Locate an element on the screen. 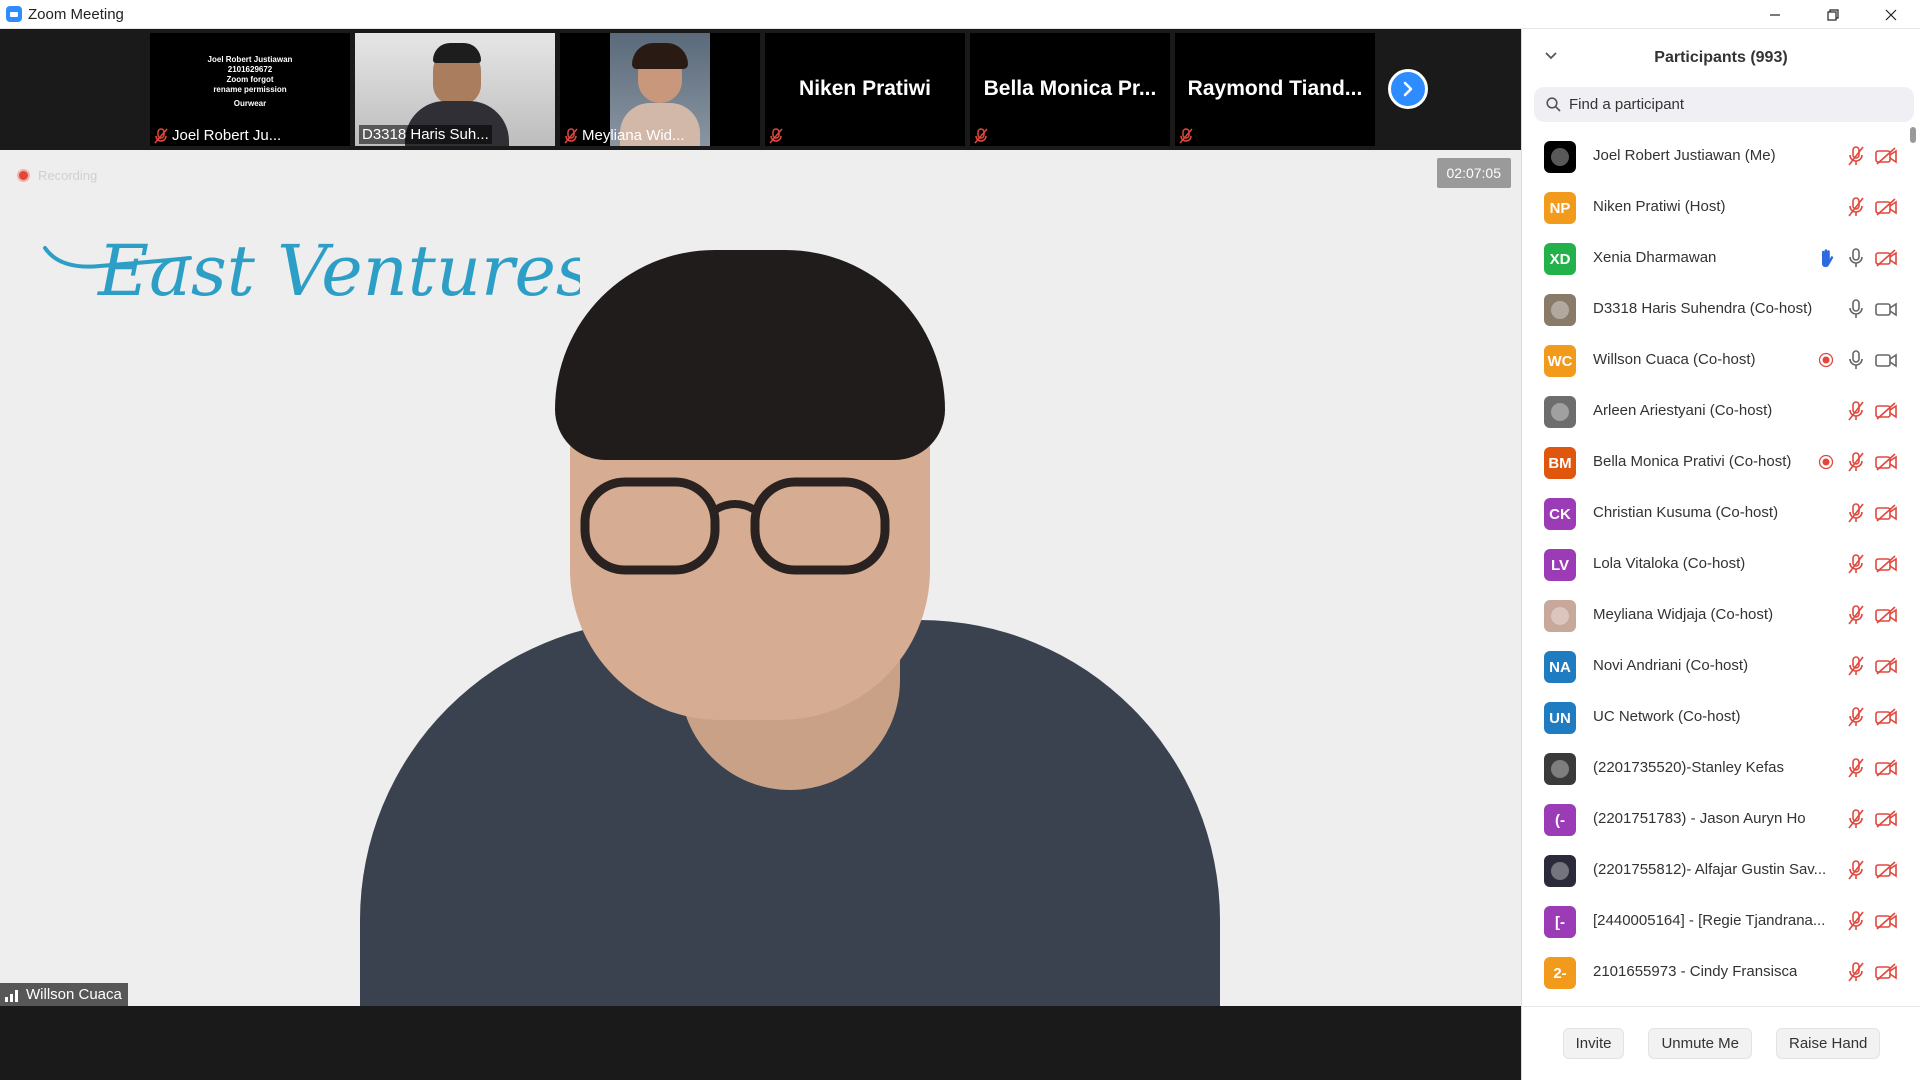 Image resolution: width=1920 pixels, height=1080 pixels. invite-button: Invite is located at coordinates (1593, 1043).